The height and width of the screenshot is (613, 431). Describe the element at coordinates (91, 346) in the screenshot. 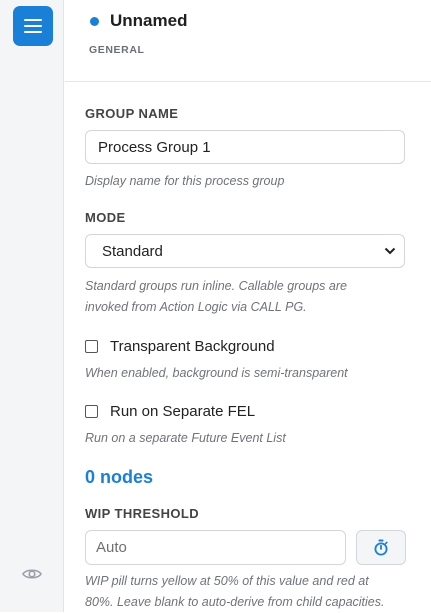

I see `transparent-background-checkbox` at that location.